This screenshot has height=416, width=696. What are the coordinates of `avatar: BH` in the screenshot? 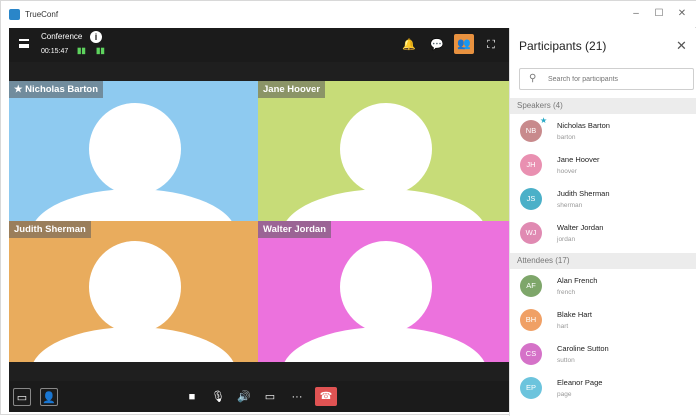 It's located at (531, 320).